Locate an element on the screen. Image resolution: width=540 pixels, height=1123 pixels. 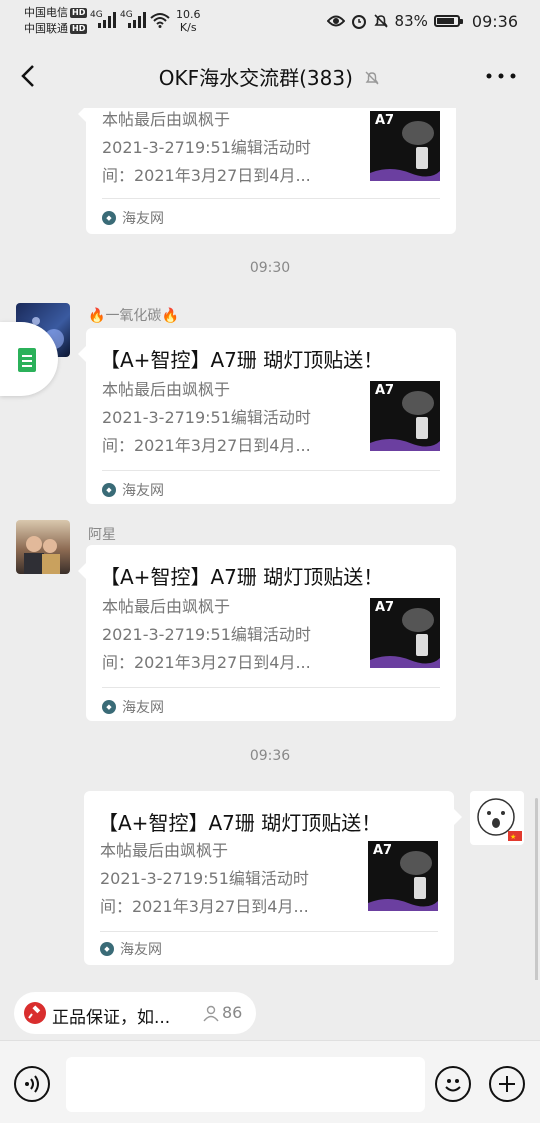
add-button is located at coordinates (507, 1084).